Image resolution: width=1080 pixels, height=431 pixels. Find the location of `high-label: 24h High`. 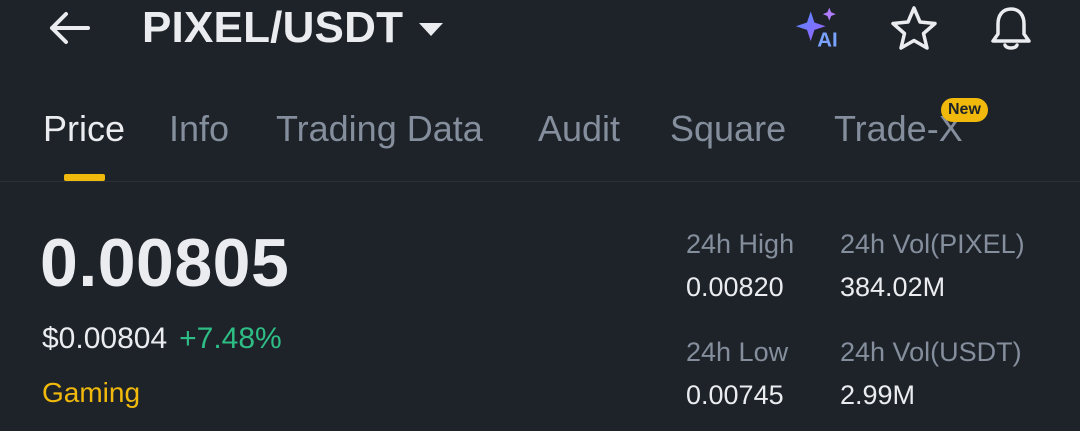

high-label: 24h High is located at coordinates (740, 244).